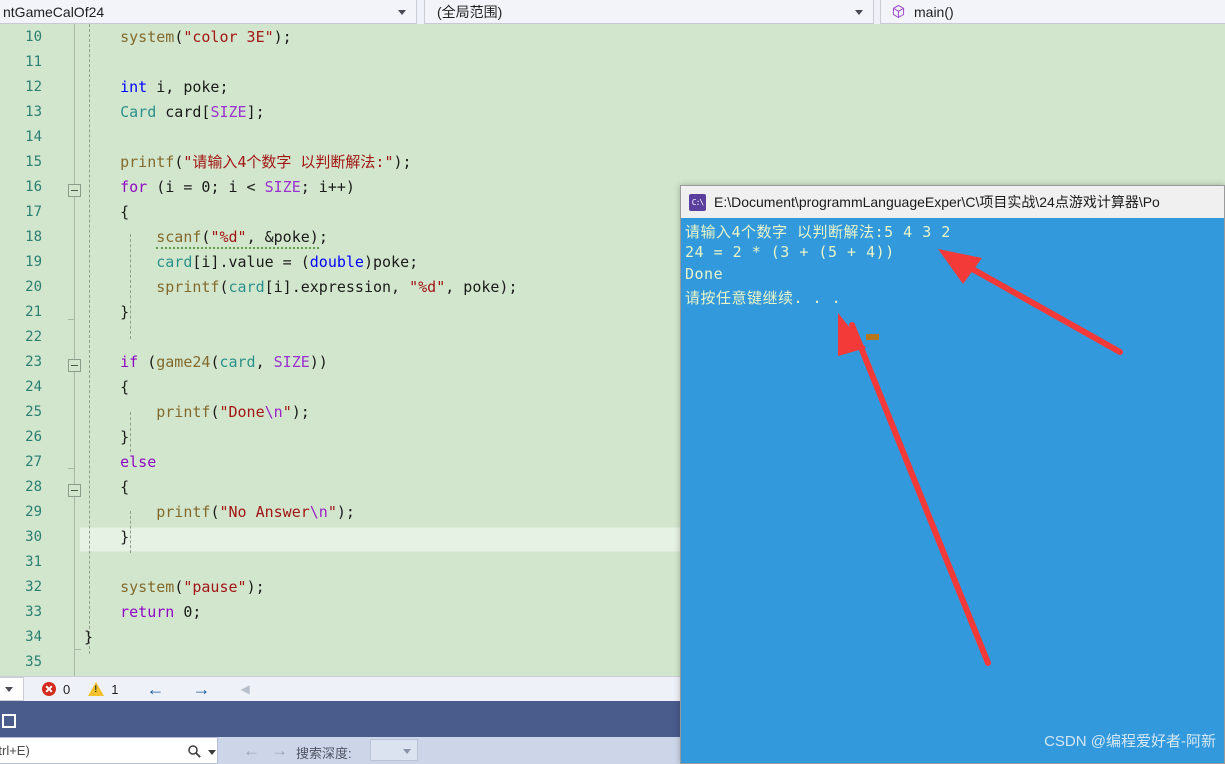 The height and width of the screenshot is (764, 1225). What do you see at coordinates (33, 637) in the screenshot?
I see `line-number: 34` at bounding box center [33, 637].